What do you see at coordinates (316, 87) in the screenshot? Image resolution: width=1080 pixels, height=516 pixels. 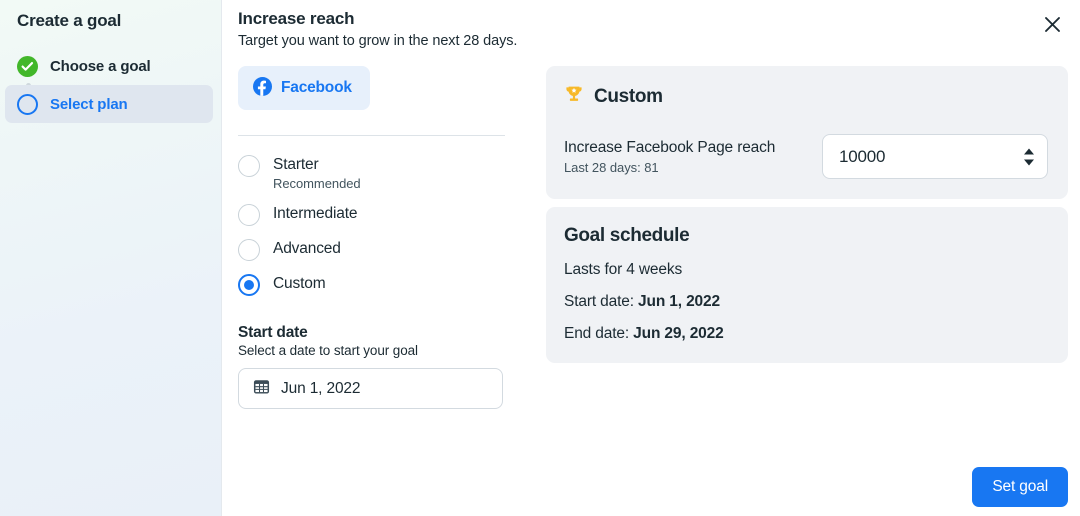 I see `tab-label: Facebook` at bounding box center [316, 87].